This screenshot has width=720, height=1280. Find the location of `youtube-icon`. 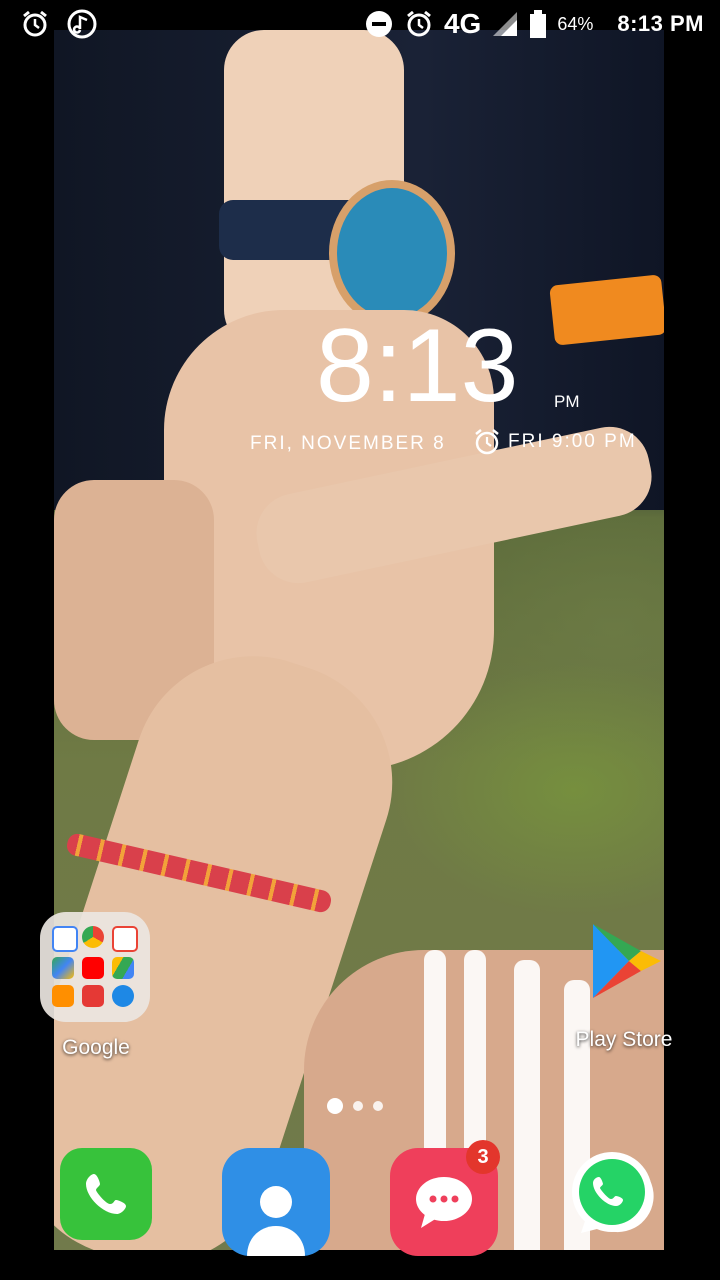

youtube-icon is located at coordinates (93, 968).